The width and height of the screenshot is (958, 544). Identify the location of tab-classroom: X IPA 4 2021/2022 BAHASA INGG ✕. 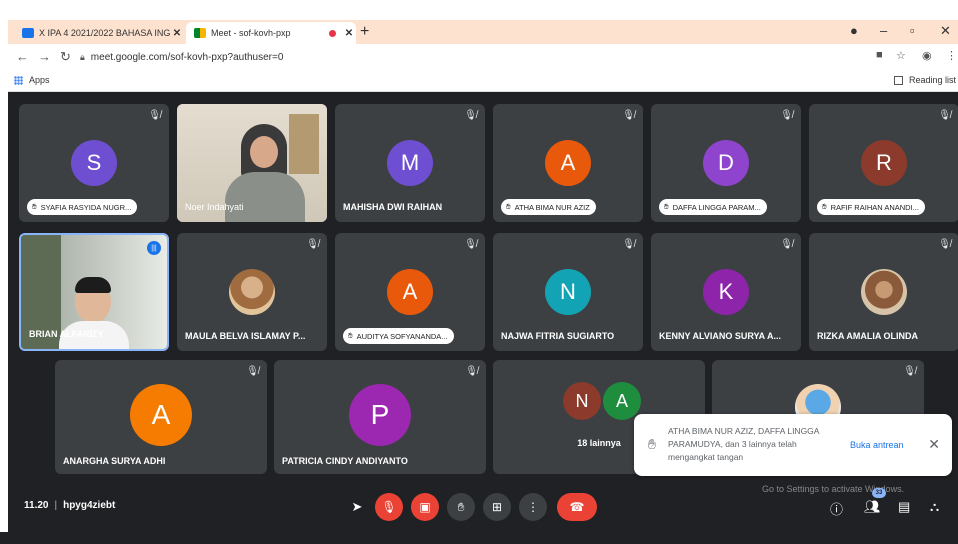
(99, 33).